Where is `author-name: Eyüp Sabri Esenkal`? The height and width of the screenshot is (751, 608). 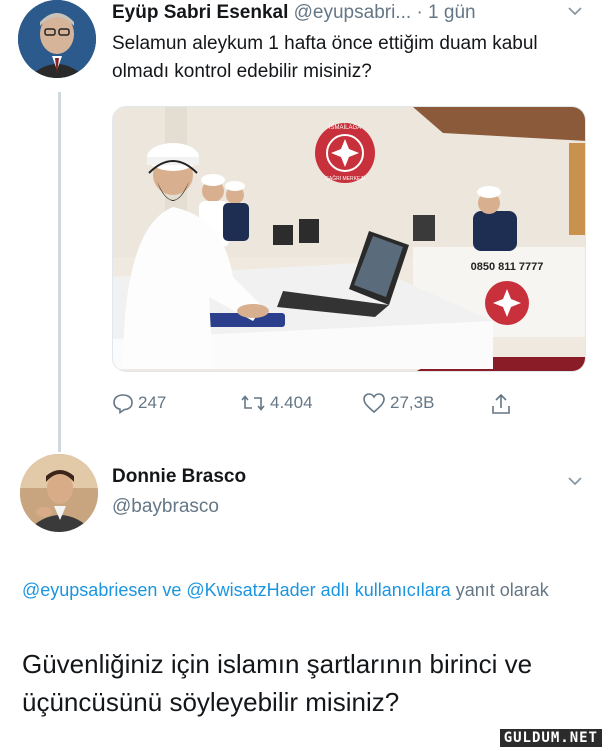 author-name: Eyüp Sabri Esenkal is located at coordinates (200, 12).